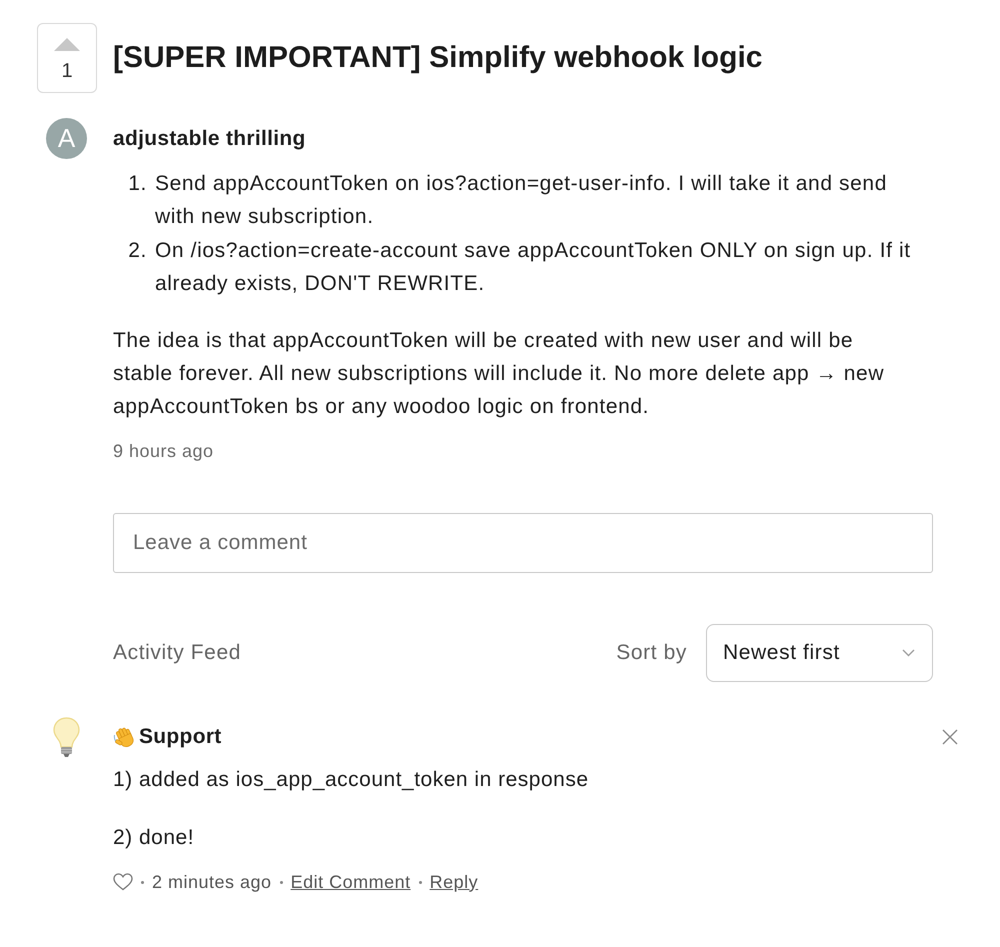 This screenshot has height=947, width=1000. What do you see at coordinates (67, 44) in the screenshot?
I see `triangle-up-icon` at bounding box center [67, 44].